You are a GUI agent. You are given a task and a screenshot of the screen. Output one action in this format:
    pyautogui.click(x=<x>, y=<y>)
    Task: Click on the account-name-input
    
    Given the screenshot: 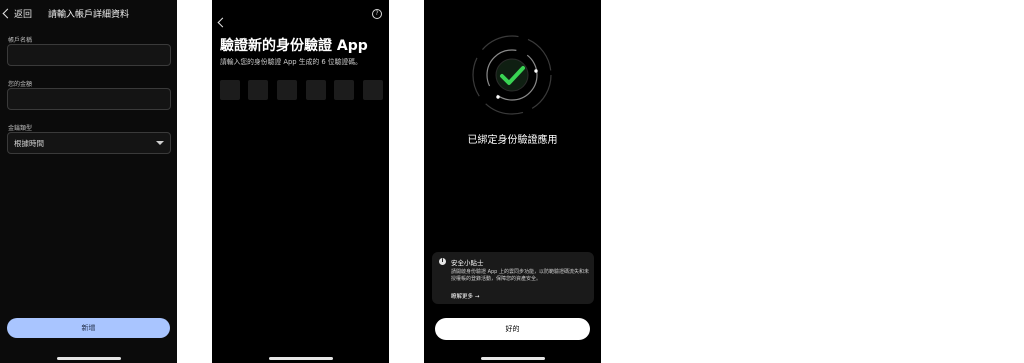 What is the action you would take?
    pyautogui.click(x=89, y=55)
    